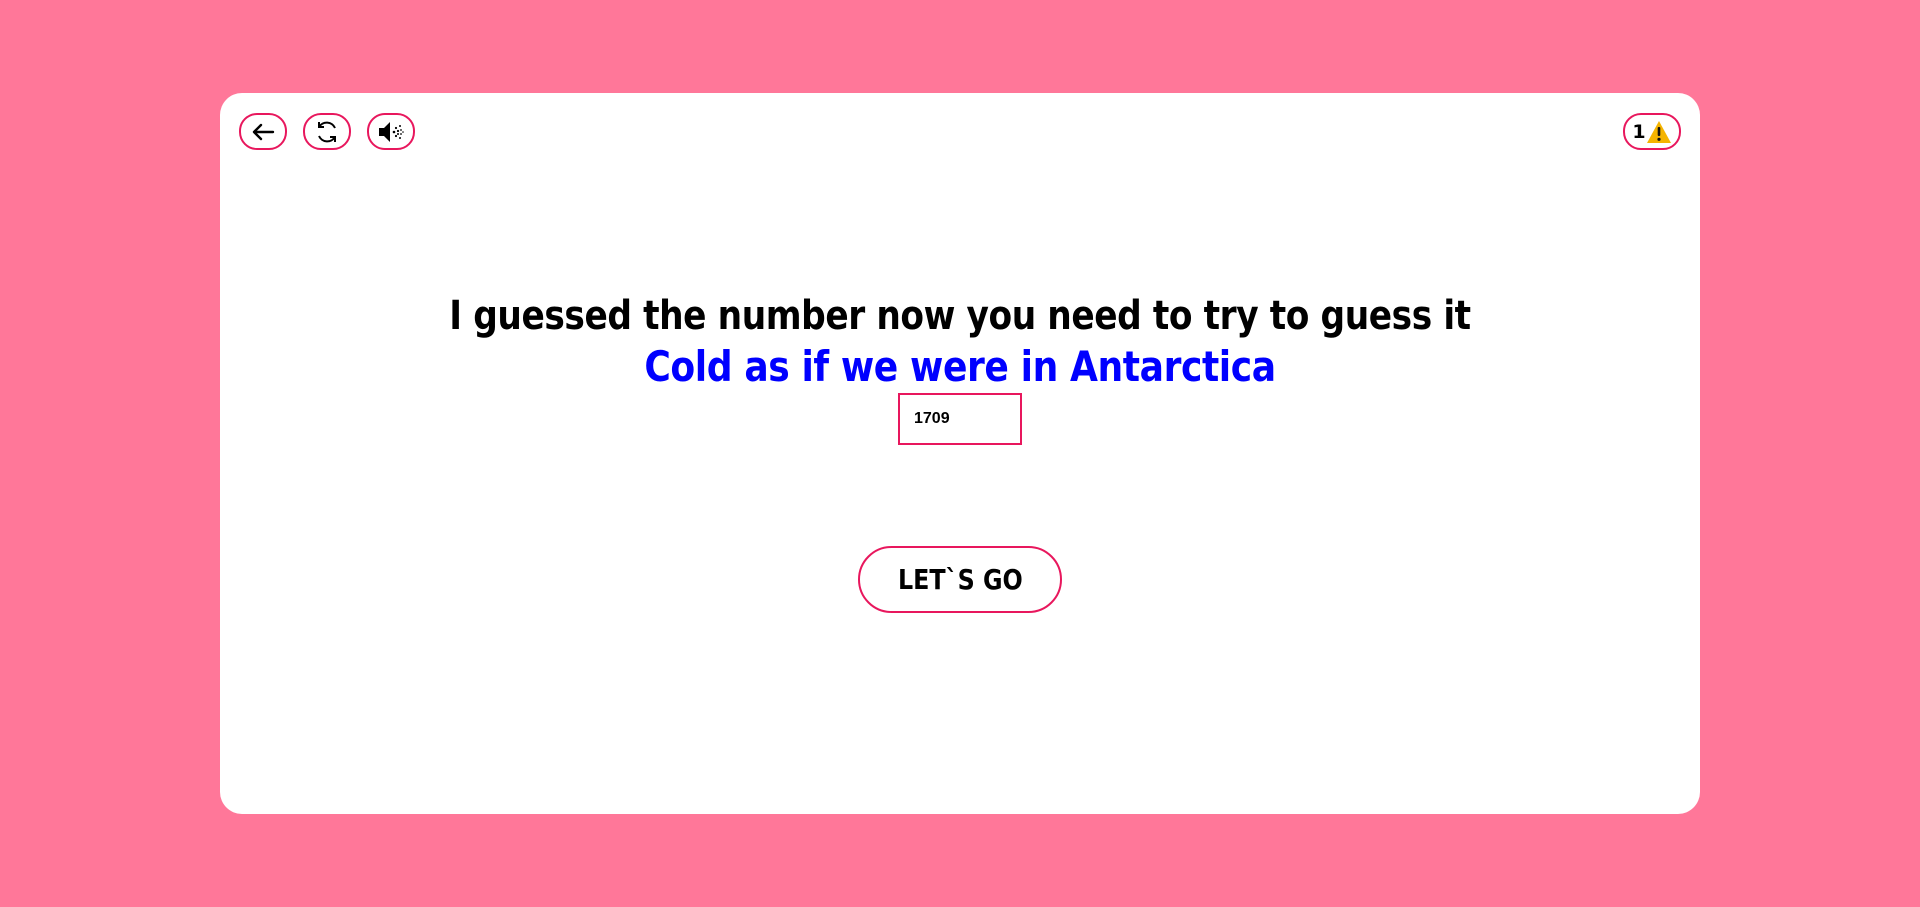  What do you see at coordinates (1659, 132) in the screenshot?
I see `warning-icon` at bounding box center [1659, 132].